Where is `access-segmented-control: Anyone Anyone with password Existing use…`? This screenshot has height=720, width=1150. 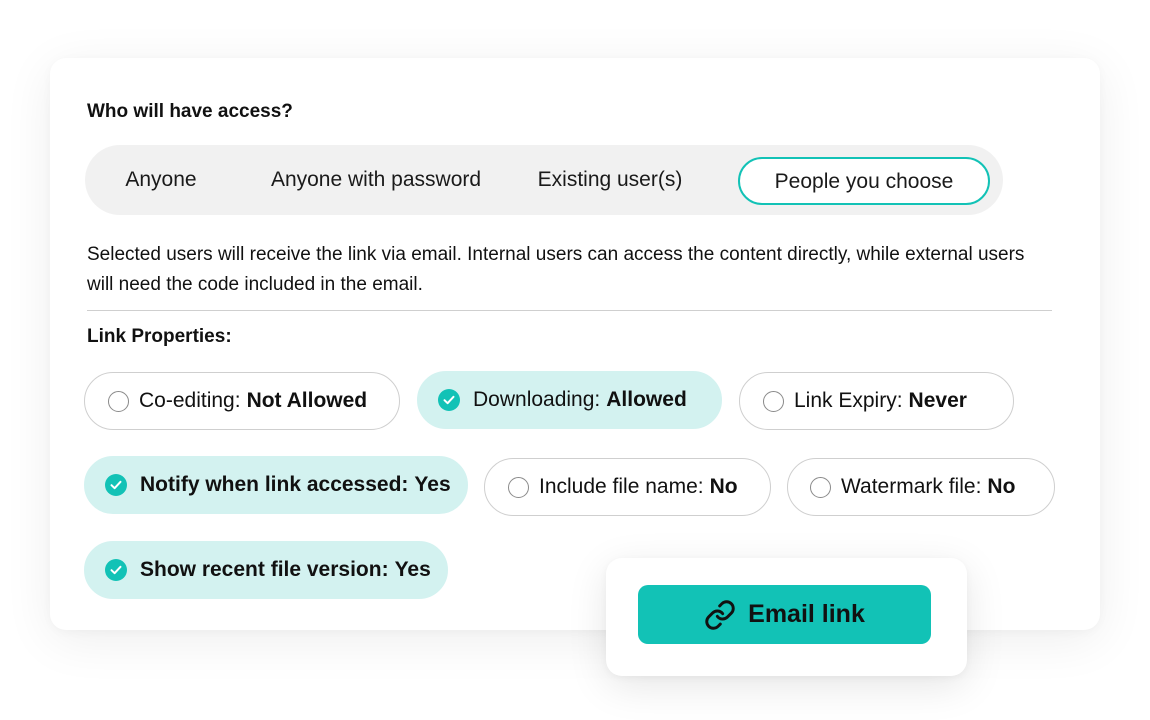 access-segmented-control: Anyone Anyone with password Existing use… is located at coordinates (544, 180).